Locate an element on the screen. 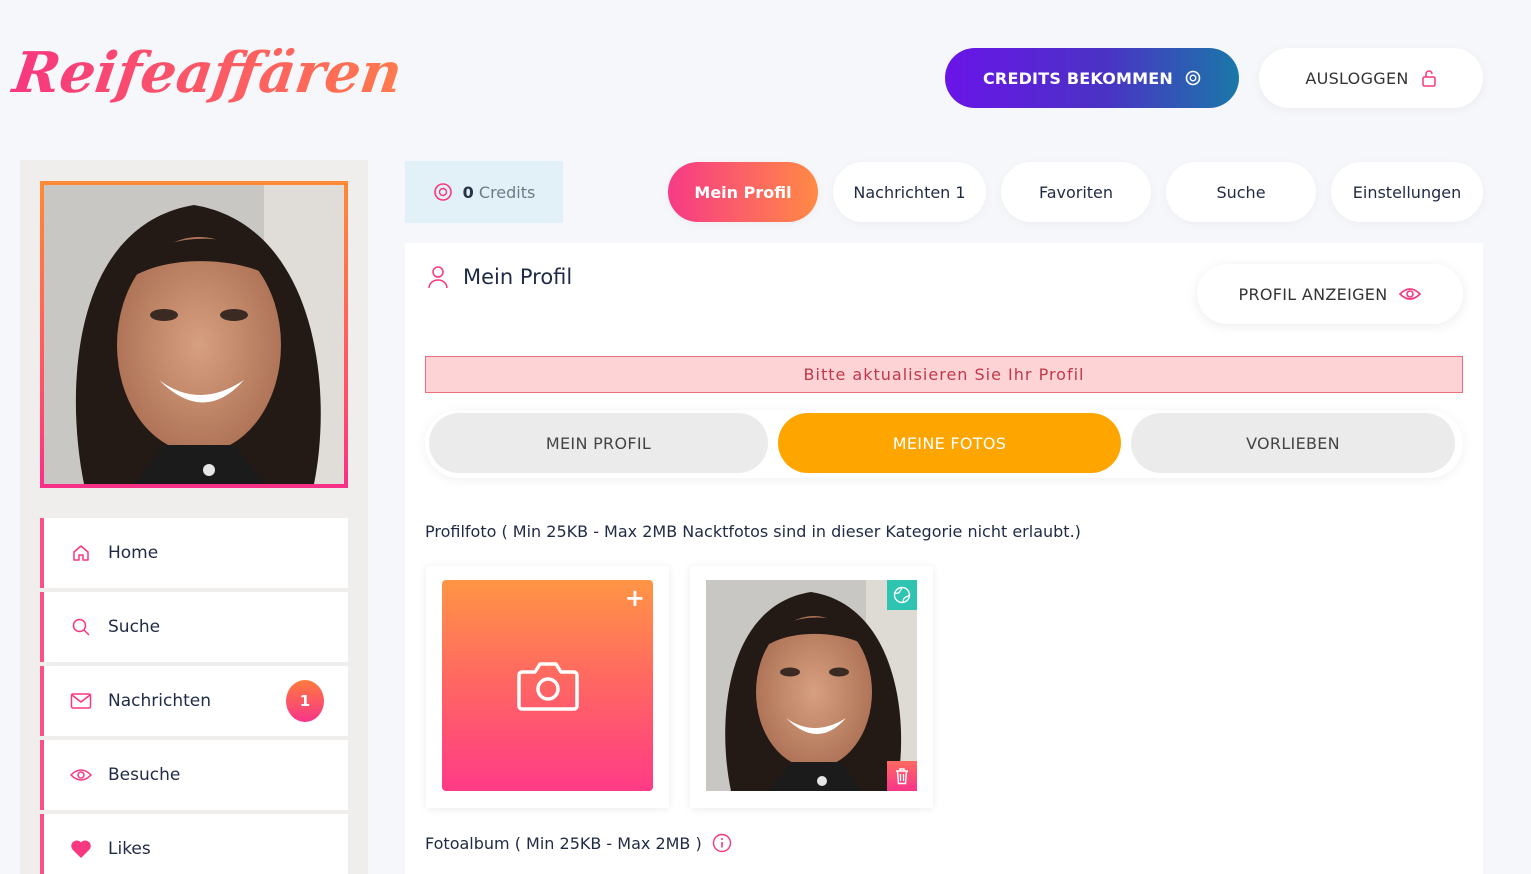  alert-text: Bitte aktualisieren Sie Ihr Profil is located at coordinates (944, 374).